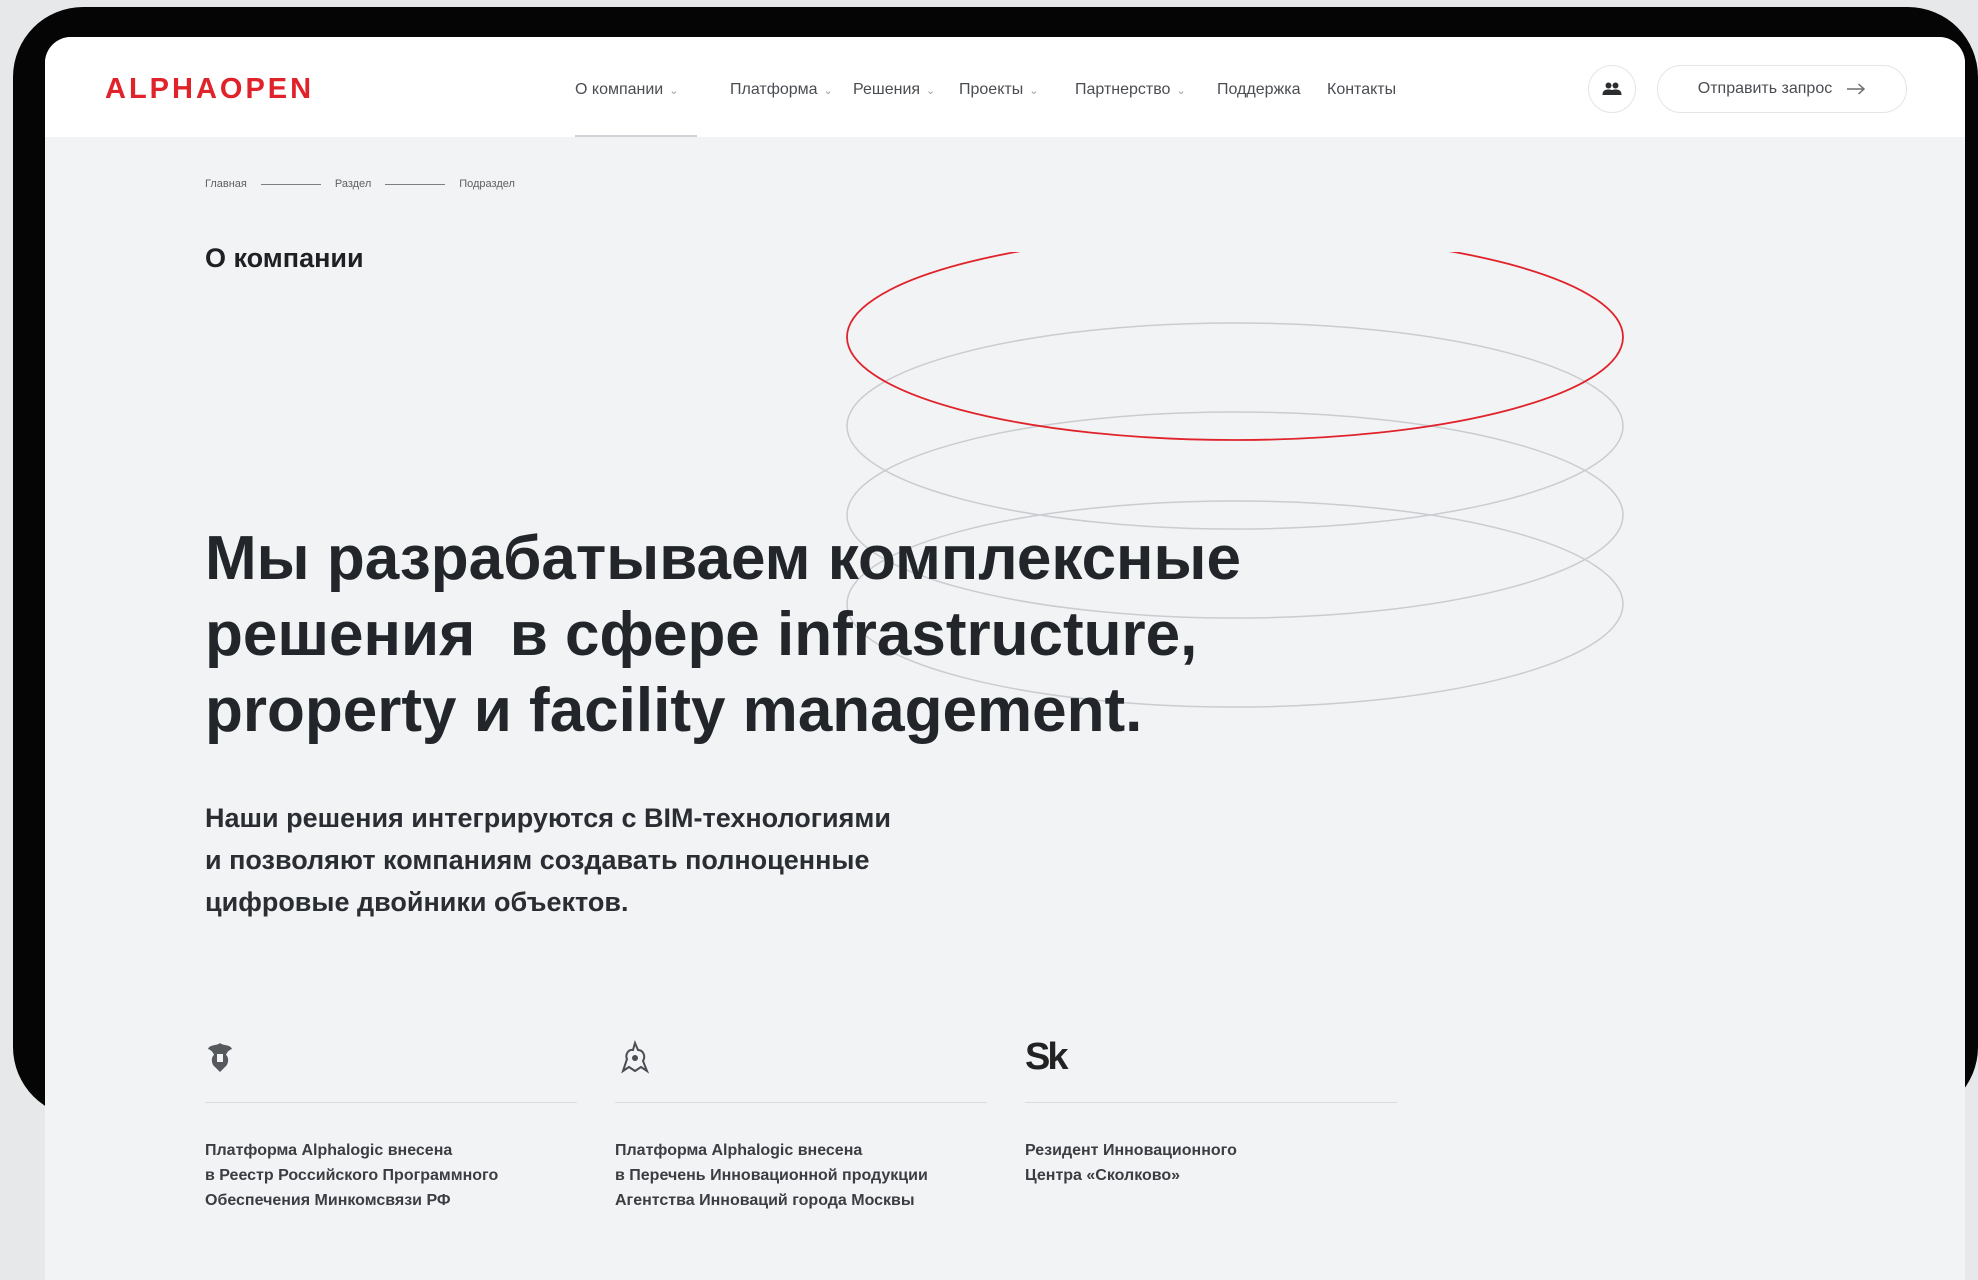 Image resolution: width=1978 pixels, height=1280 pixels. I want to click on nav-item-projects: Проекты ⌄, so click(998, 90).